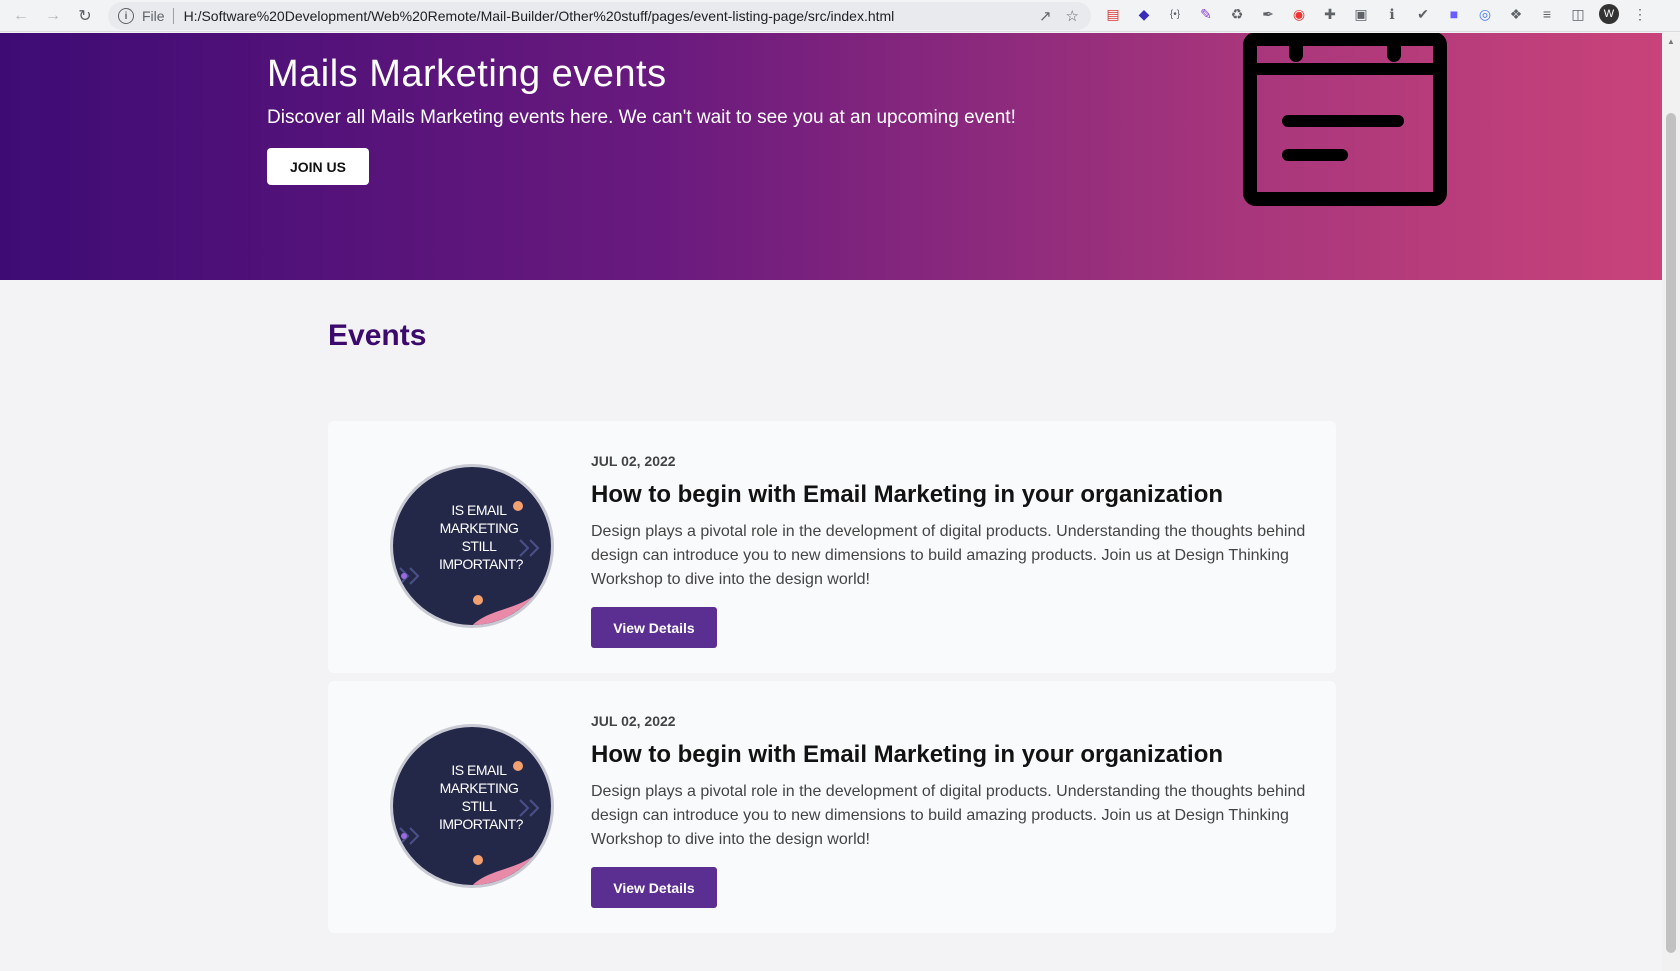  Describe the element at coordinates (1516, 14) in the screenshot. I see `extensions-puzzle-icon: ❖` at that location.